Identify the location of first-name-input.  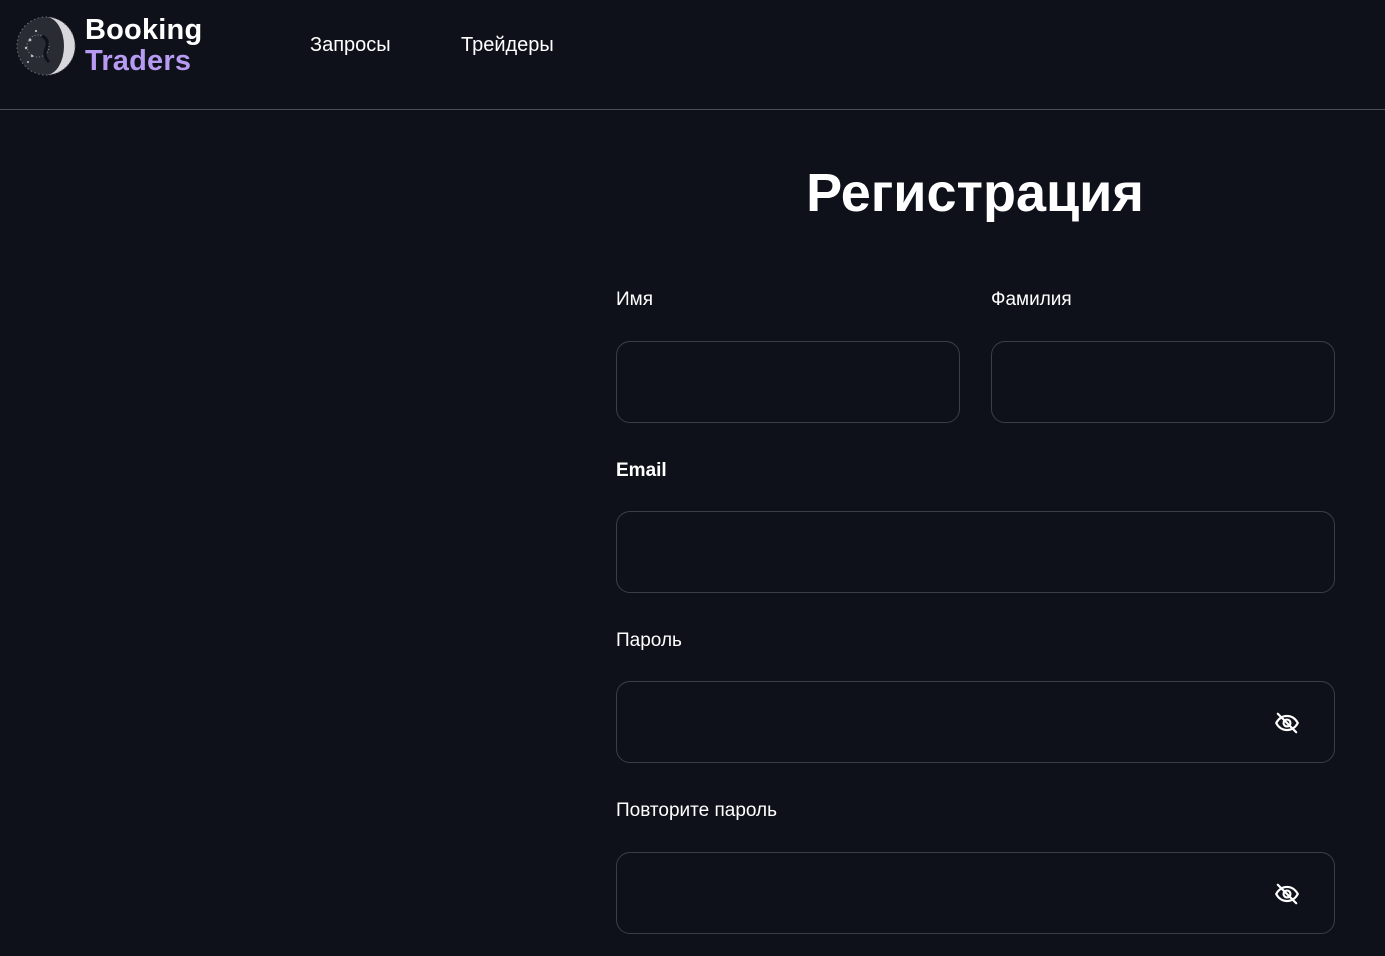
(788, 382).